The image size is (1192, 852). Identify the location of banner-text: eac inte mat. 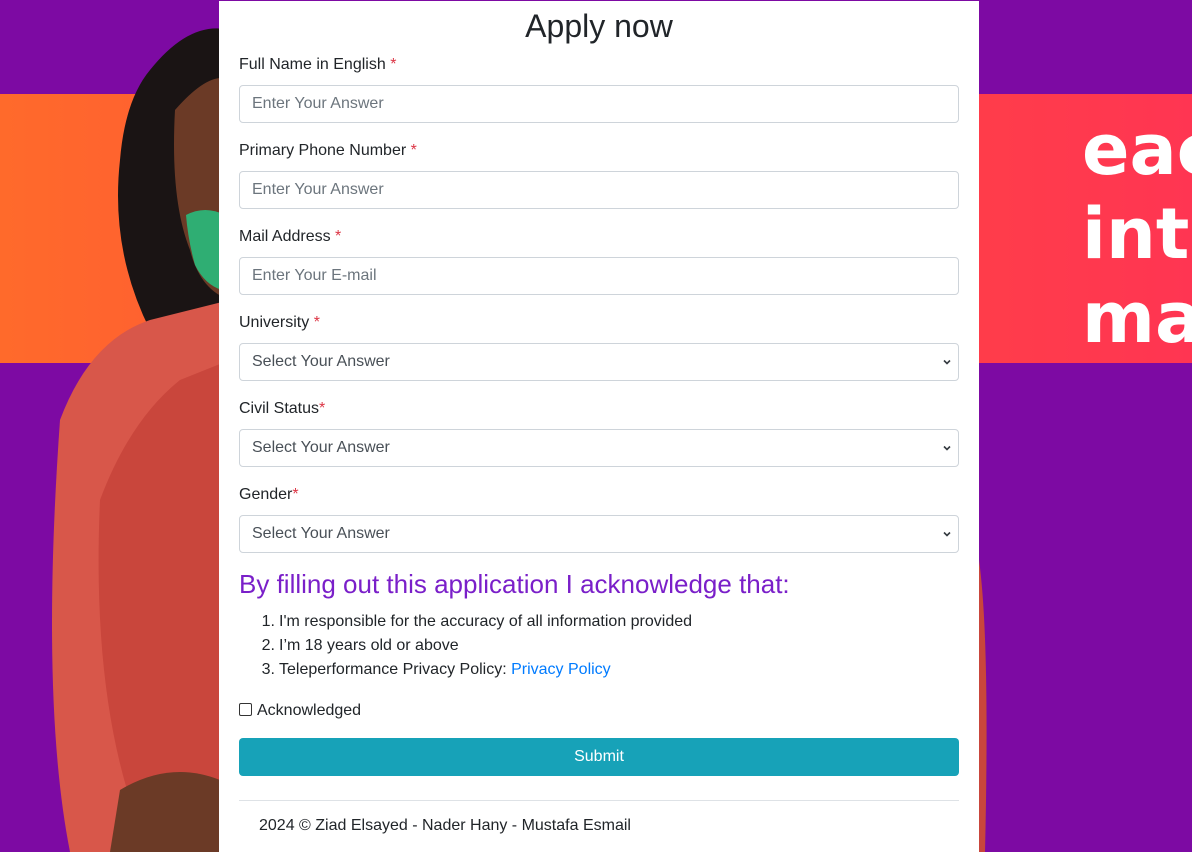
(1137, 234).